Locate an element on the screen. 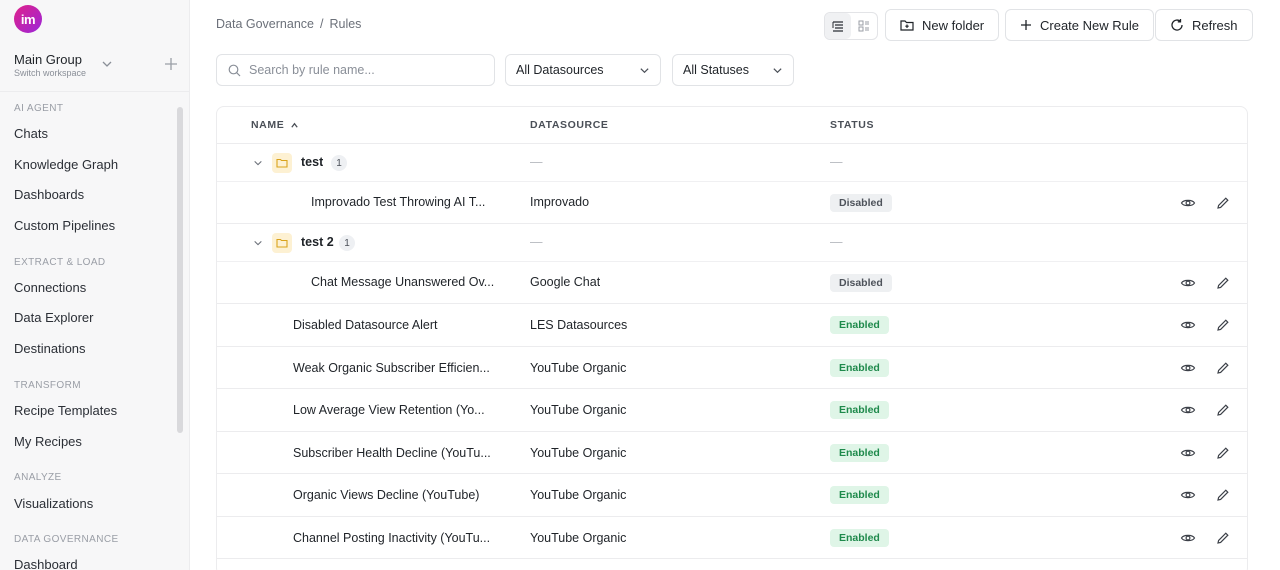 Image resolution: width=1280 pixels, height=570 pixels. divider is located at coordinates (94, 91).